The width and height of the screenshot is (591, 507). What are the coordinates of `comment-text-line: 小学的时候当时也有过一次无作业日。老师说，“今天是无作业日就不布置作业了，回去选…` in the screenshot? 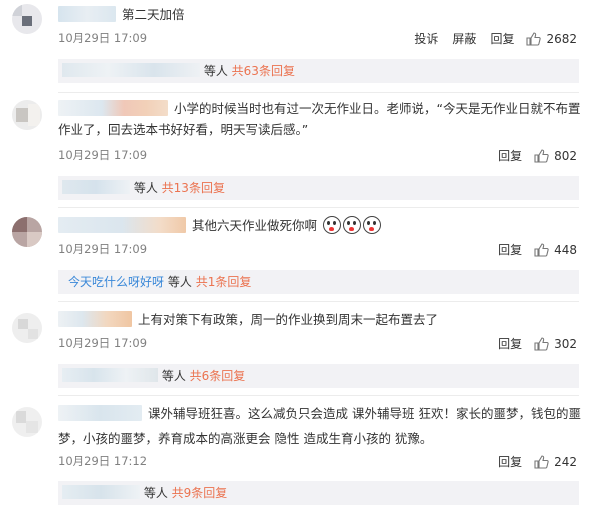 It's located at (319, 119).